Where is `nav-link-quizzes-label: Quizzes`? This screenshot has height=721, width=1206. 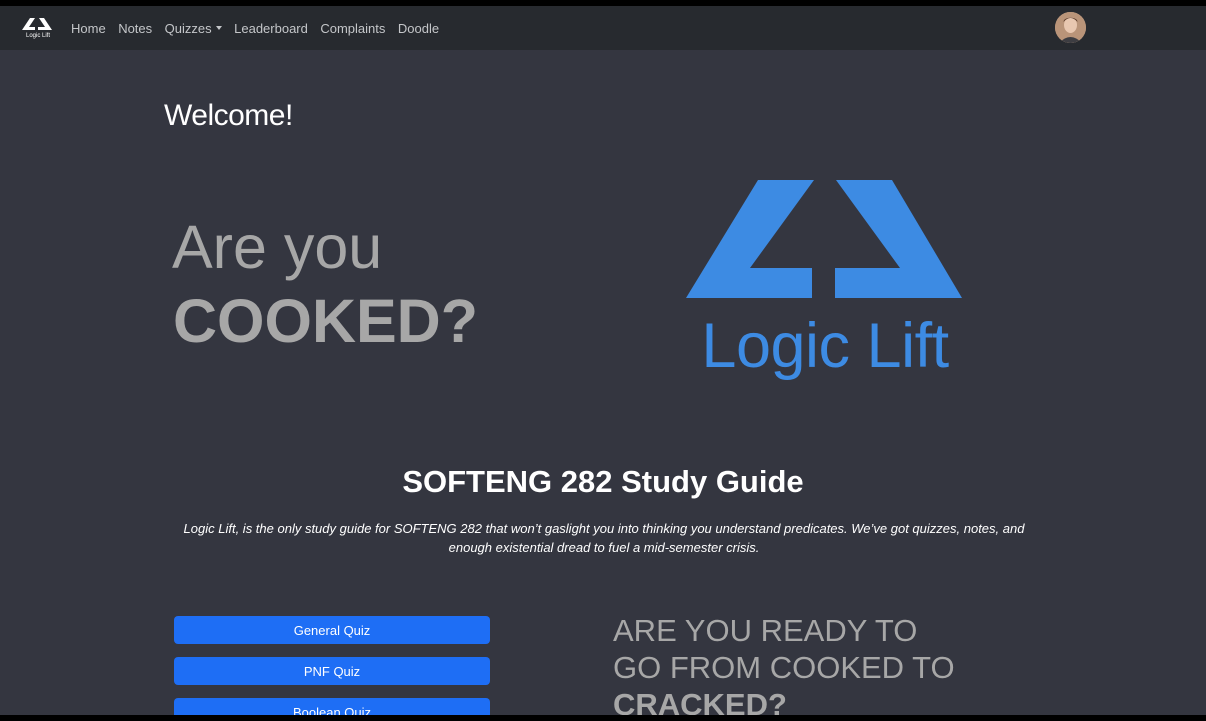 nav-link-quizzes-label: Quizzes is located at coordinates (188, 28).